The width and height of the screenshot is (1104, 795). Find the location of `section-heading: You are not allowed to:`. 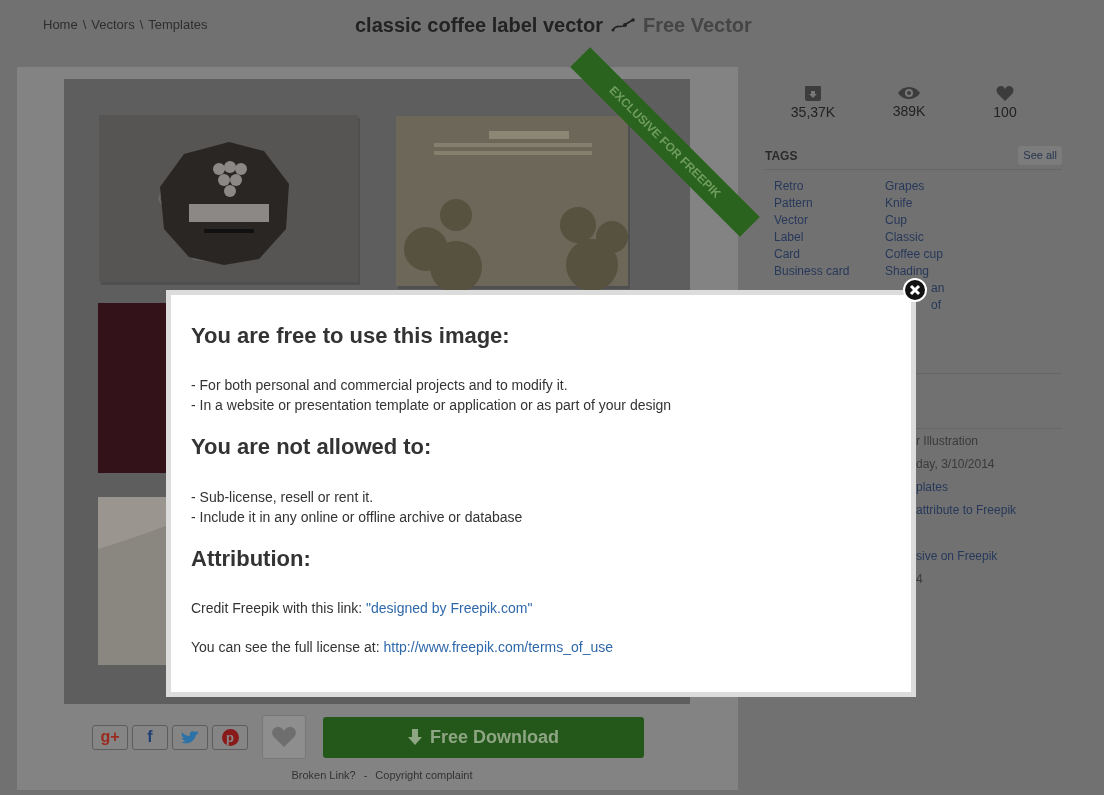

section-heading: You are not allowed to: is located at coordinates (312, 447).